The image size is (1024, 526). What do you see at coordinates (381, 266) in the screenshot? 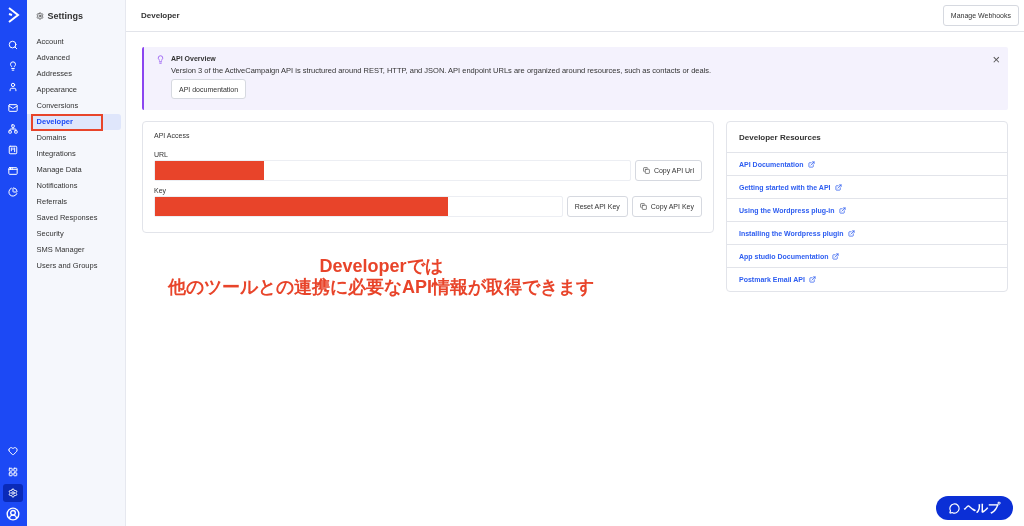
I see `annotation-text: Developerでは` at bounding box center [381, 266].